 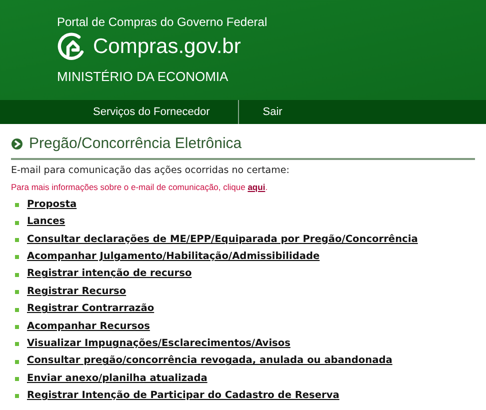 What do you see at coordinates (143, 77) in the screenshot?
I see `ministry-name: MINISTÉRIO DA ECONOMIA` at bounding box center [143, 77].